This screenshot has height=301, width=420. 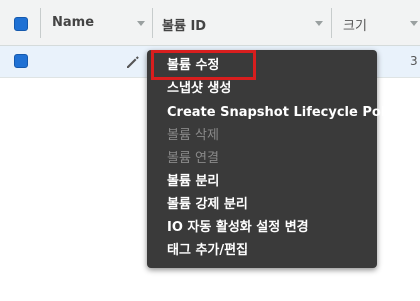 What do you see at coordinates (193, 135) in the screenshot?
I see `menu-item-delete-volume: 볼륨 삭제` at bounding box center [193, 135].